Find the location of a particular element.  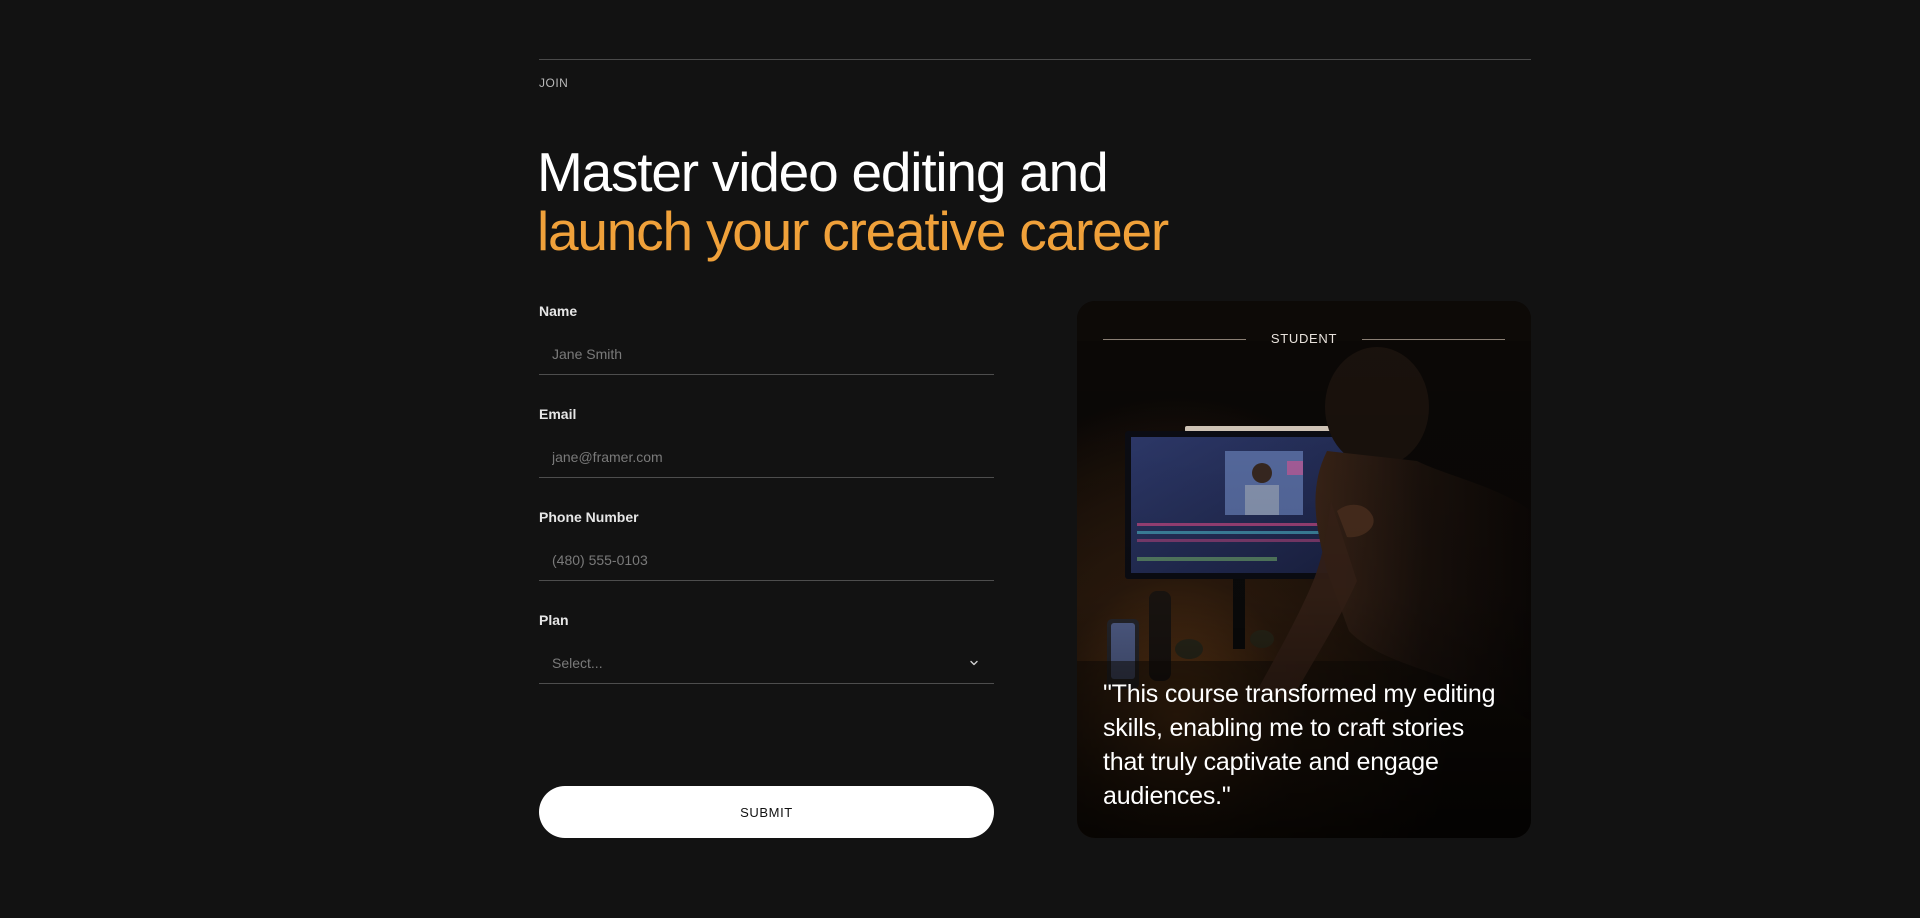

name-input-wrapper is located at coordinates (766, 354).